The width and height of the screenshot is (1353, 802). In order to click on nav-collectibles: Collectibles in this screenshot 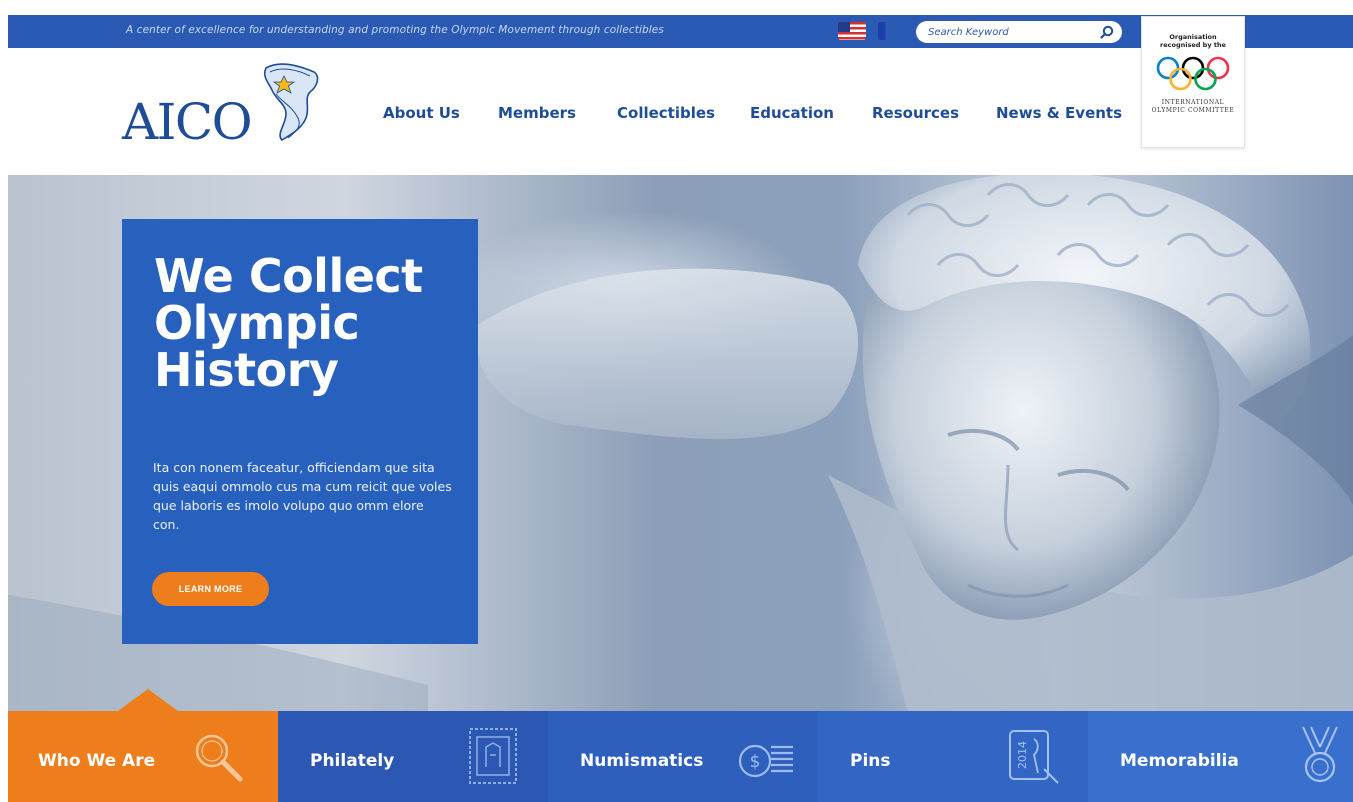, I will do `click(666, 113)`.